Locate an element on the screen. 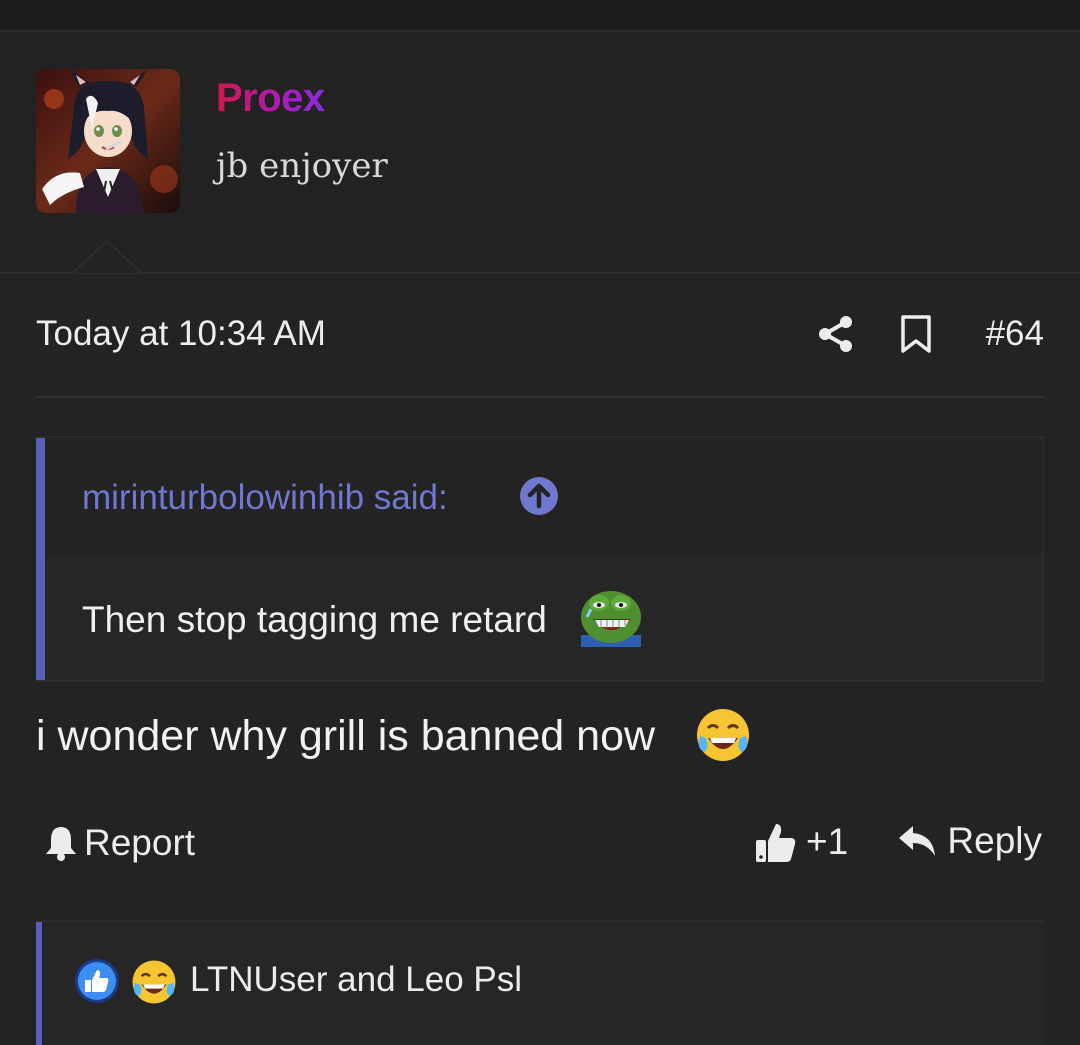 This screenshot has height=1045, width=1080. post-timestamp: Today at 10:34 AM is located at coordinates (181, 334).